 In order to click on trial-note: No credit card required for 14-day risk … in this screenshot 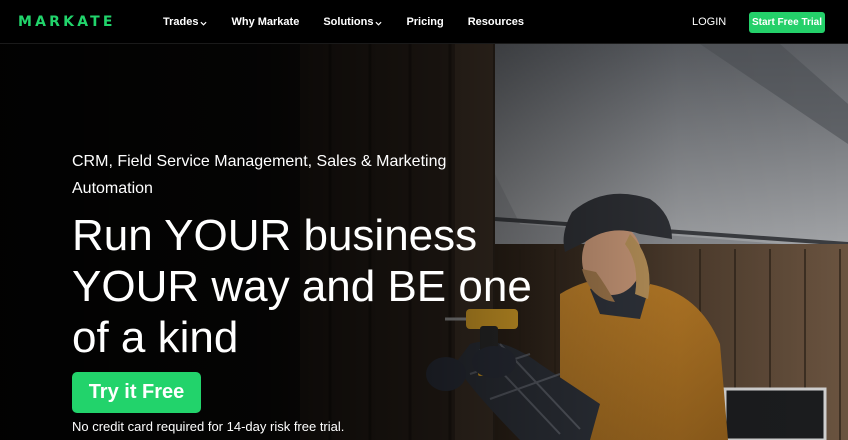, I will do `click(208, 426)`.